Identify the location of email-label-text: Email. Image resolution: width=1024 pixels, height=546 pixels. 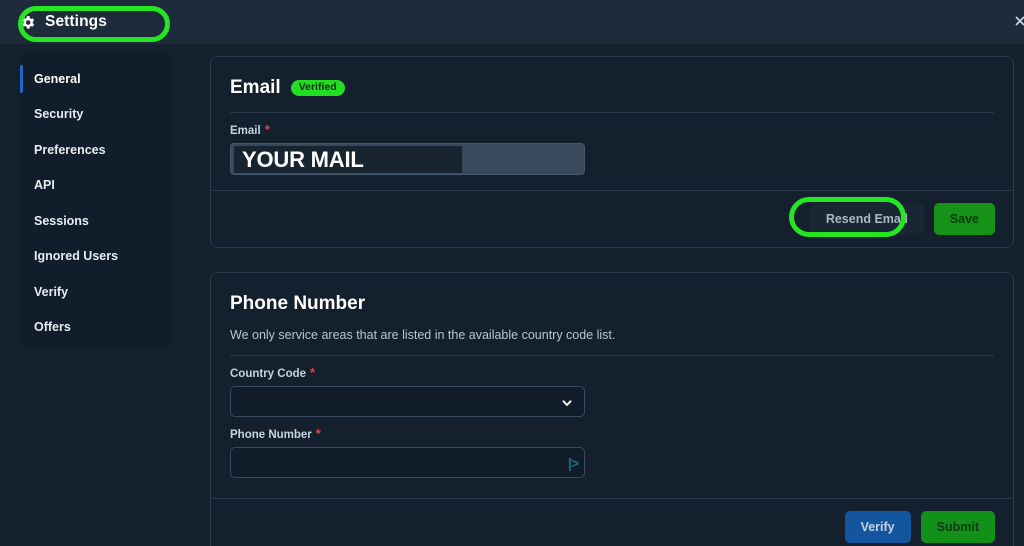
(245, 131).